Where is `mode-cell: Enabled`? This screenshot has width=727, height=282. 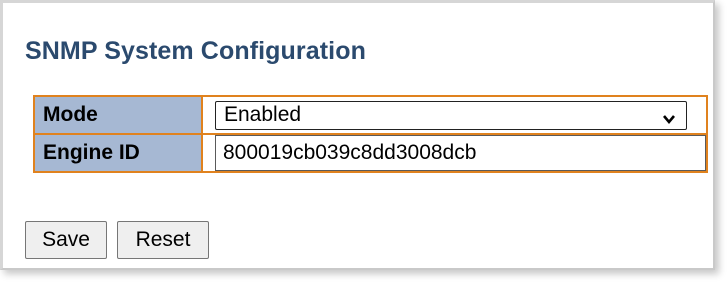 mode-cell: Enabled is located at coordinates (454, 115).